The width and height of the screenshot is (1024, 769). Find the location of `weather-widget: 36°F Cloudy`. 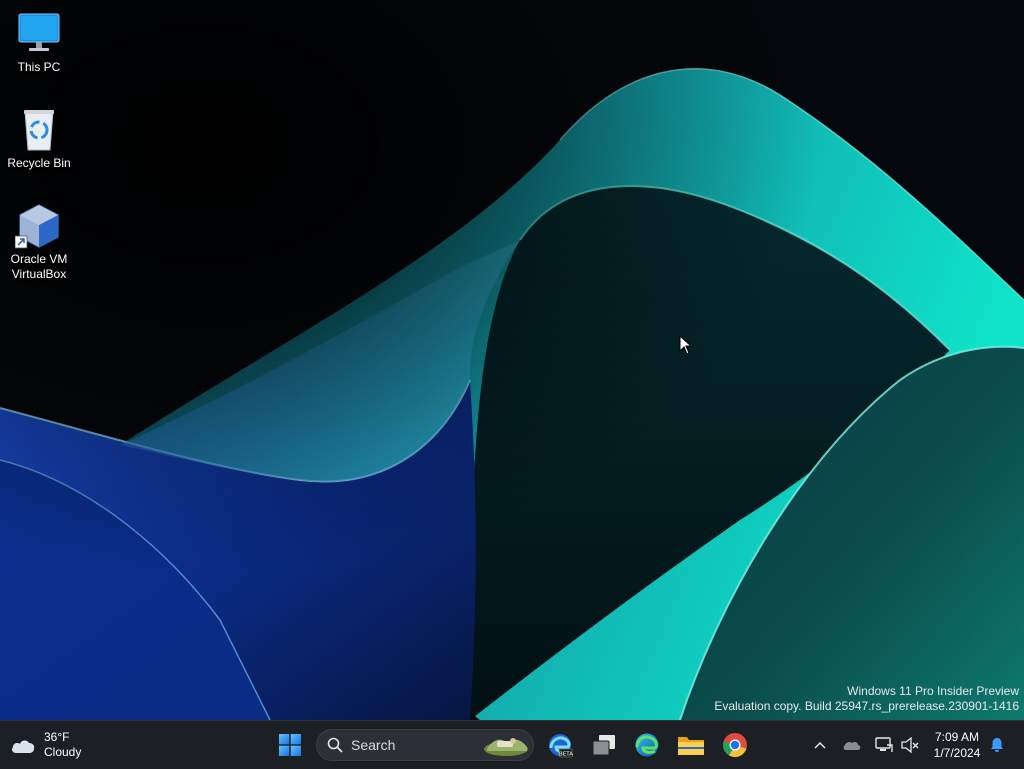

weather-widget: 36°F Cloudy is located at coordinates (65, 745).